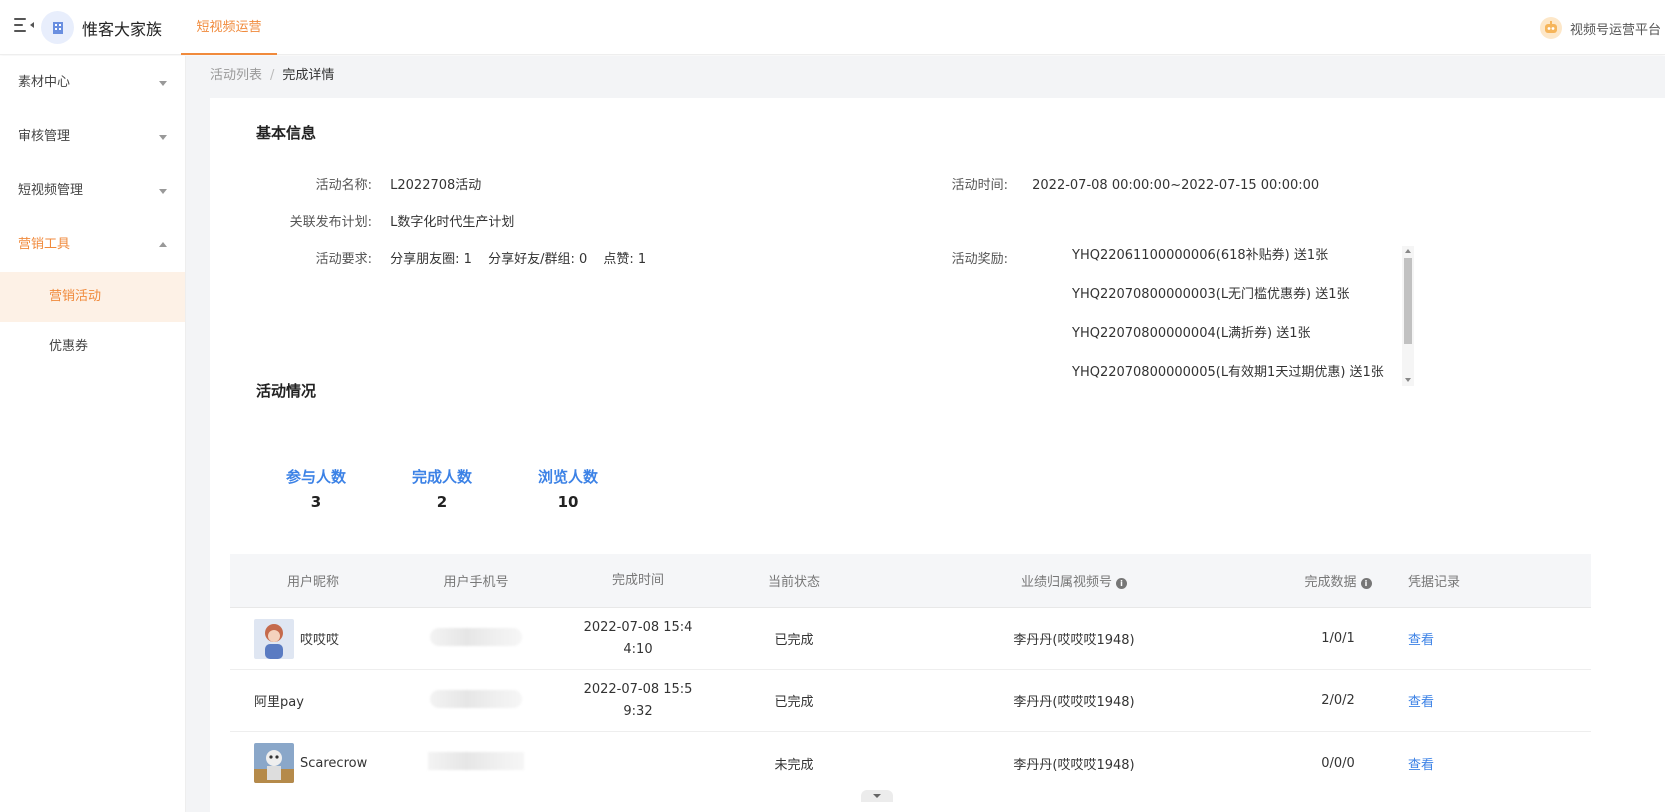 The image size is (1665, 812). I want to click on platform-switch: 视频号运营平台, so click(1600, 28).